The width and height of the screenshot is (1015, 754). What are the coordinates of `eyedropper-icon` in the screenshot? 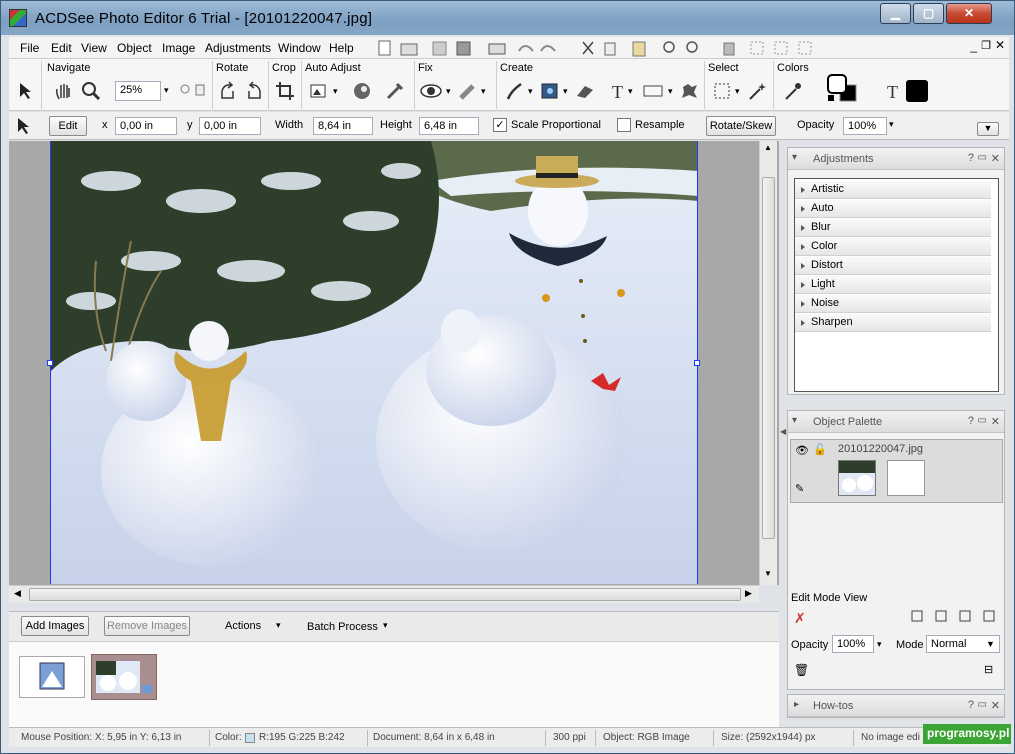 It's located at (793, 91).